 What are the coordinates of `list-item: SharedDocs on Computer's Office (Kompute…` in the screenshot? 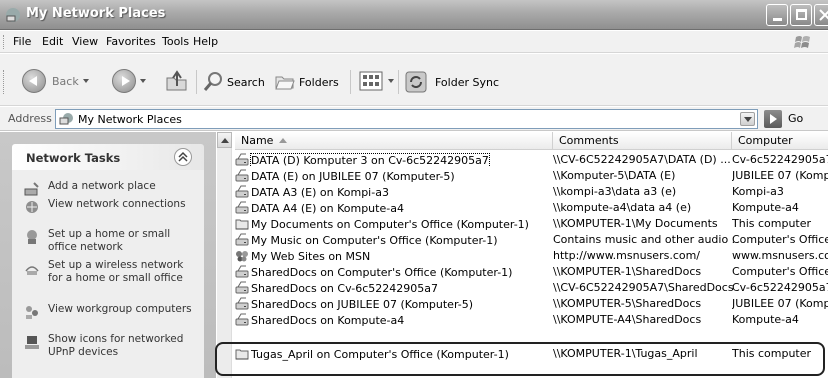 It's located at (531, 272).